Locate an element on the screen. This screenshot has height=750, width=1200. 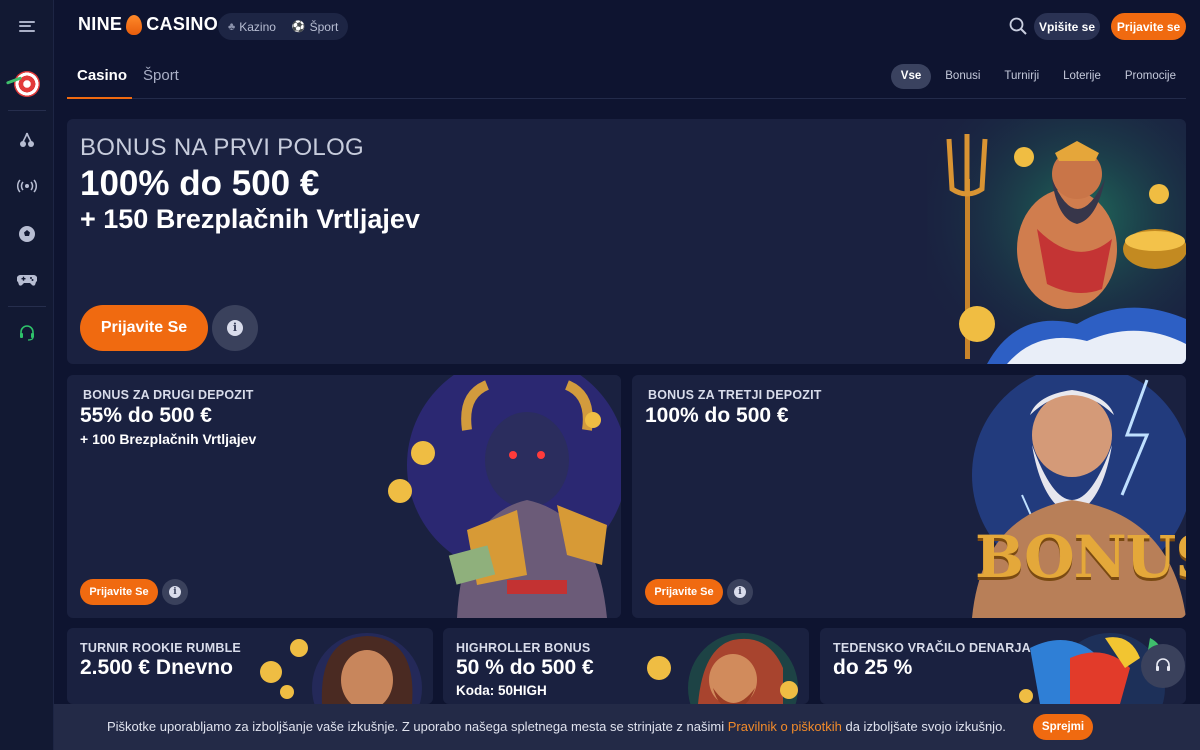
fox-flame-icon is located at coordinates (134, 24).